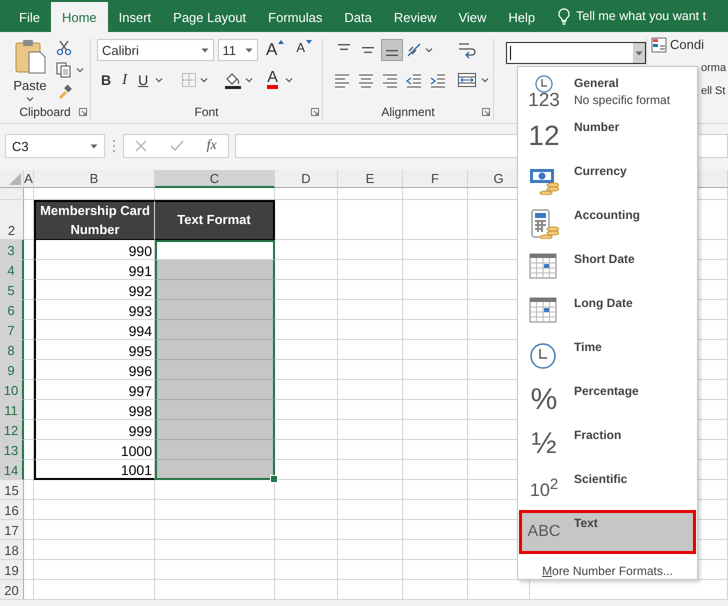 This screenshot has width=728, height=606. I want to click on table-cell: 995, so click(94, 350).